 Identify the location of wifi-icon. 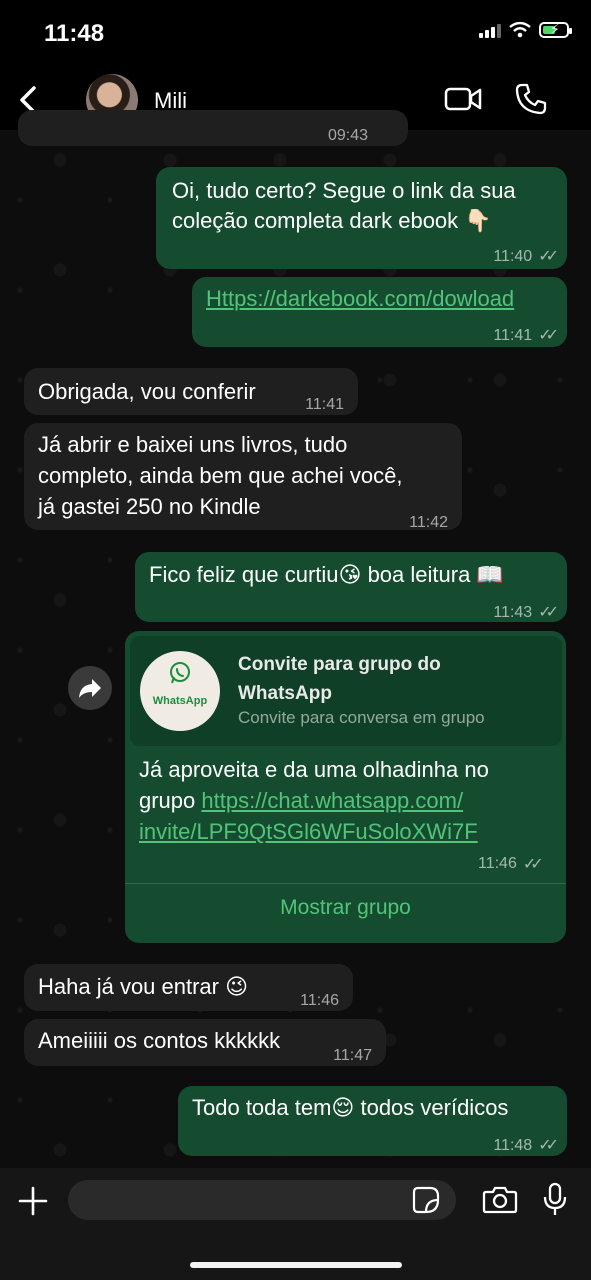
(520, 30).